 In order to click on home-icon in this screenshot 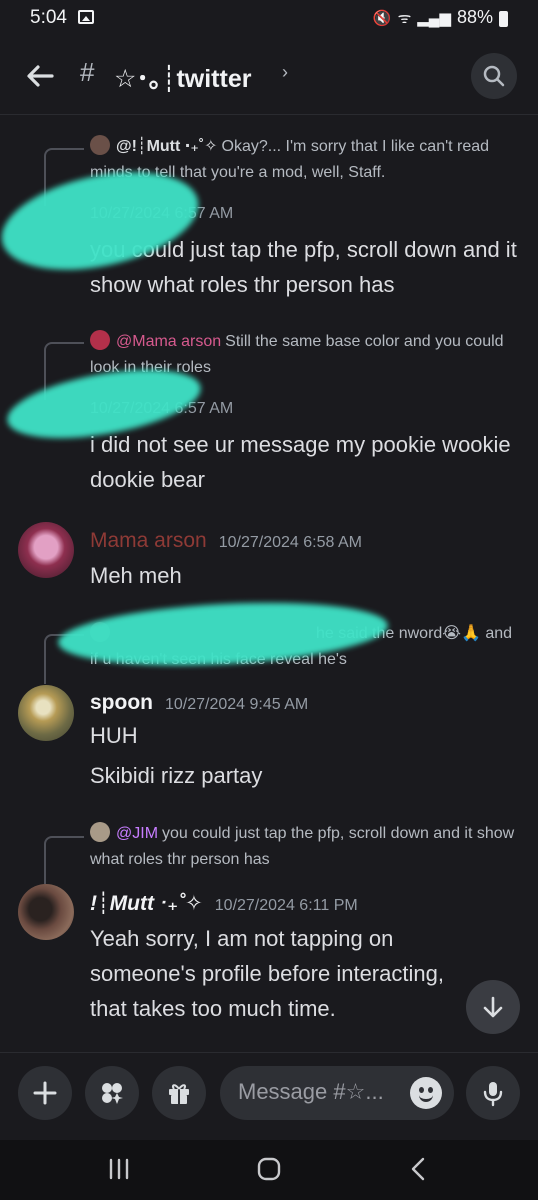, I will do `click(269, 1169)`.